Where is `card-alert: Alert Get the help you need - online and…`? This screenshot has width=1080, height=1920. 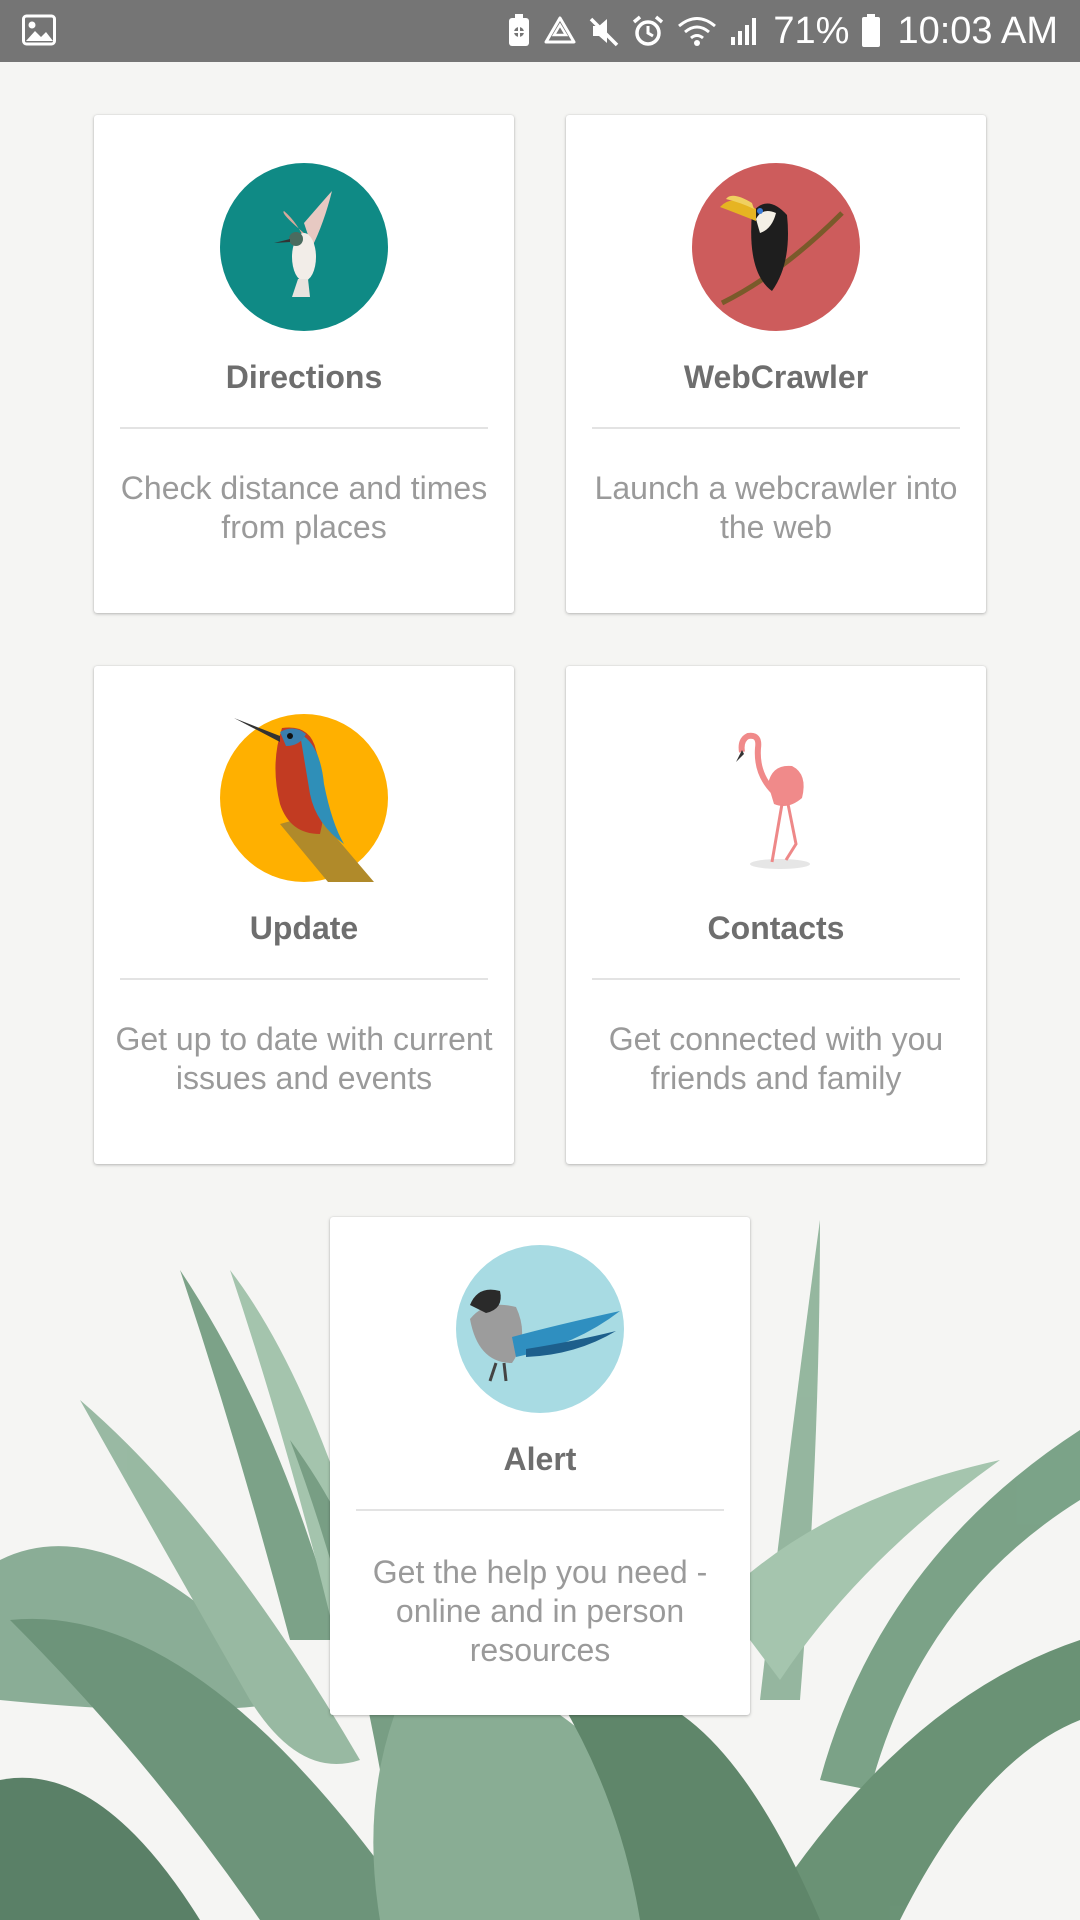 card-alert: Alert Get the help you need - online and… is located at coordinates (540, 1466).